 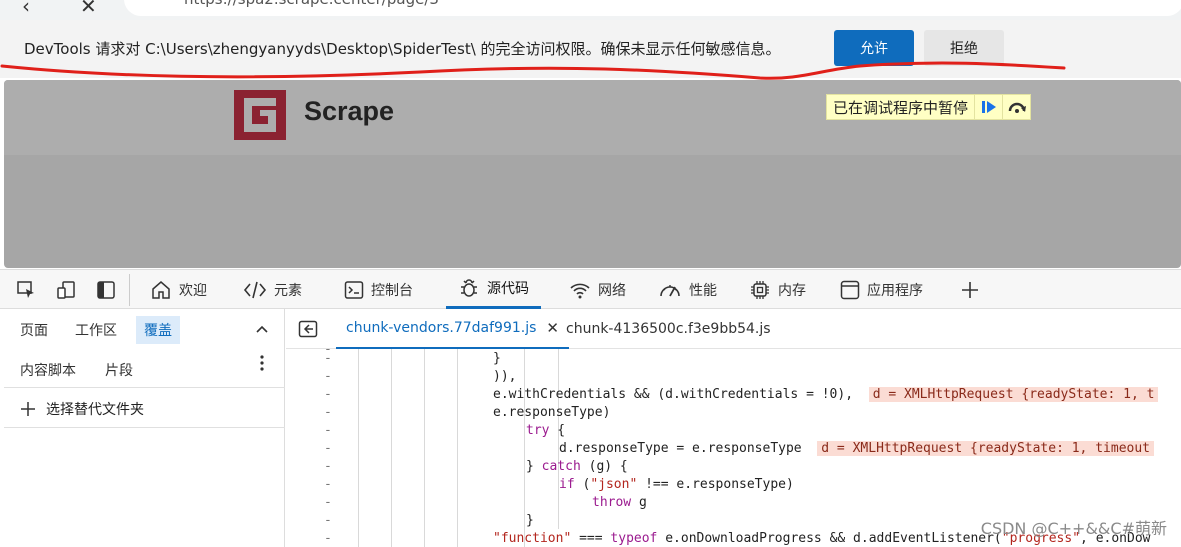 I want to click on sources-navigator: 页面 工作区 覆盖 内容脚本 片段 选择替代文件夹, so click(x=142, y=428).